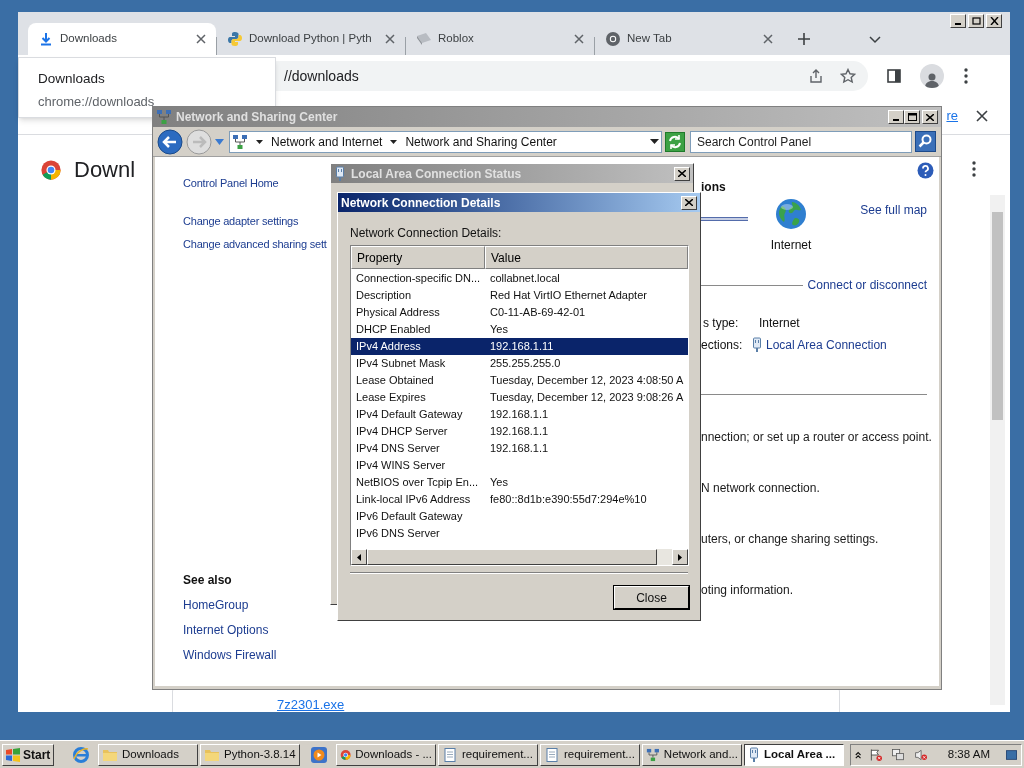 The height and width of the screenshot is (768, 1024). What do you see at coordinates (401, 364) in the screenshot?
I see `table-cell-text: IPv4 Subnet Mask` at bounding box center [401, 364].